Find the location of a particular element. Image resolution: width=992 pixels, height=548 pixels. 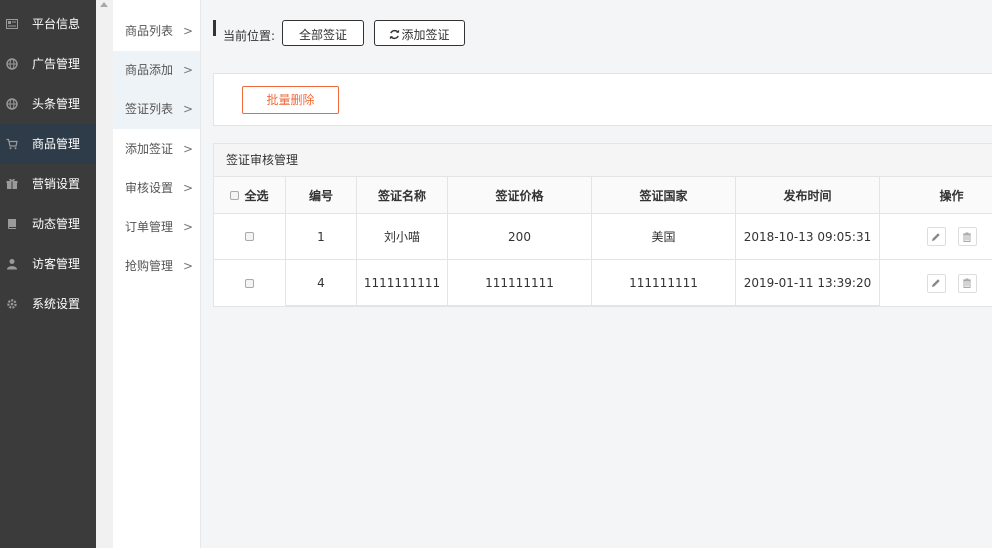

sidebar-item-visitors: 访客管理 is located at coordinates (48, 264).